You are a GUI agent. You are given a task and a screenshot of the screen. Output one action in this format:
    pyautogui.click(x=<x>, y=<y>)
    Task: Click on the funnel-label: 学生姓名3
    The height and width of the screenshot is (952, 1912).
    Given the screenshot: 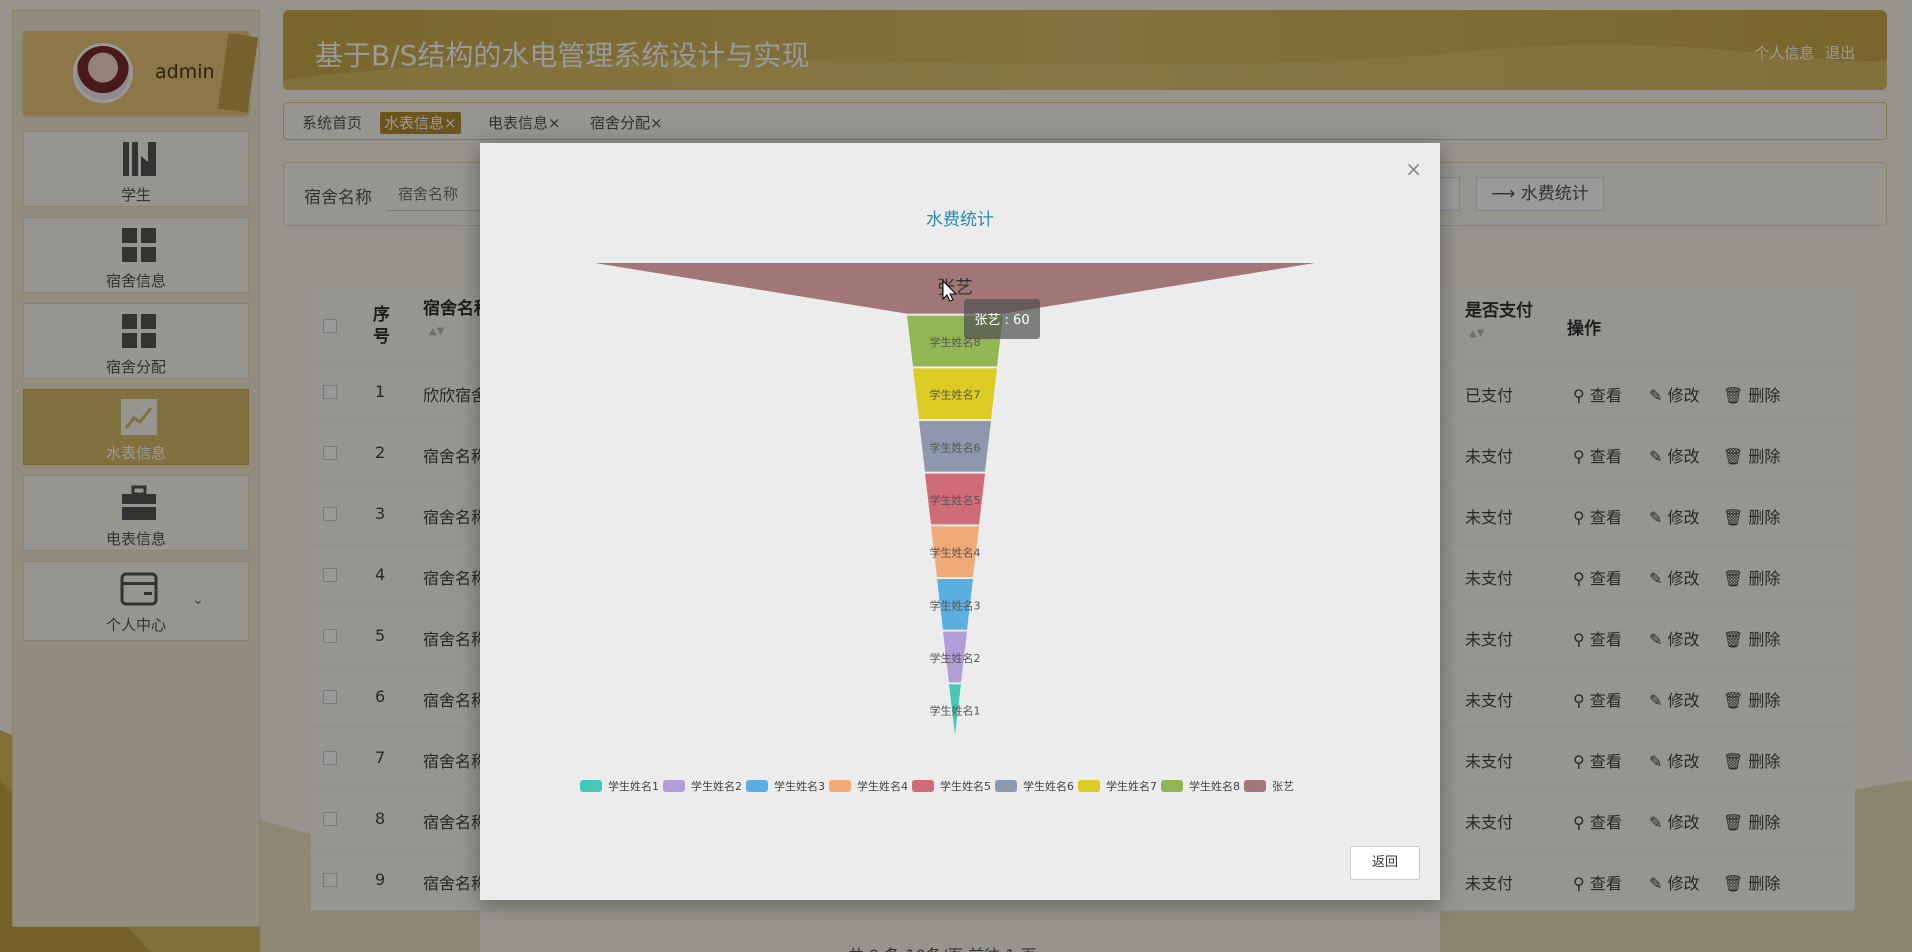 What is the action you would take?
    pyautogui.click(x=955, y=605)
    